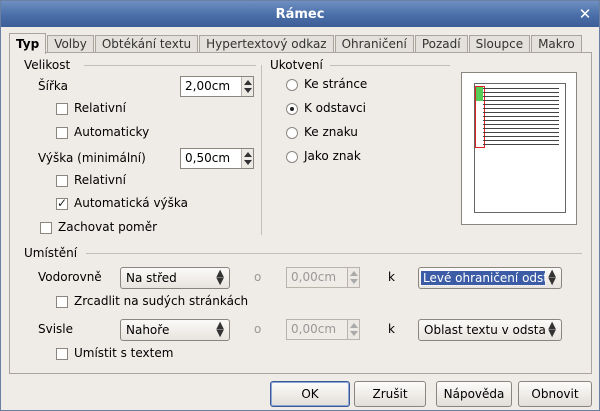  I want to click on window-title: Rámec, so click(300, 14).